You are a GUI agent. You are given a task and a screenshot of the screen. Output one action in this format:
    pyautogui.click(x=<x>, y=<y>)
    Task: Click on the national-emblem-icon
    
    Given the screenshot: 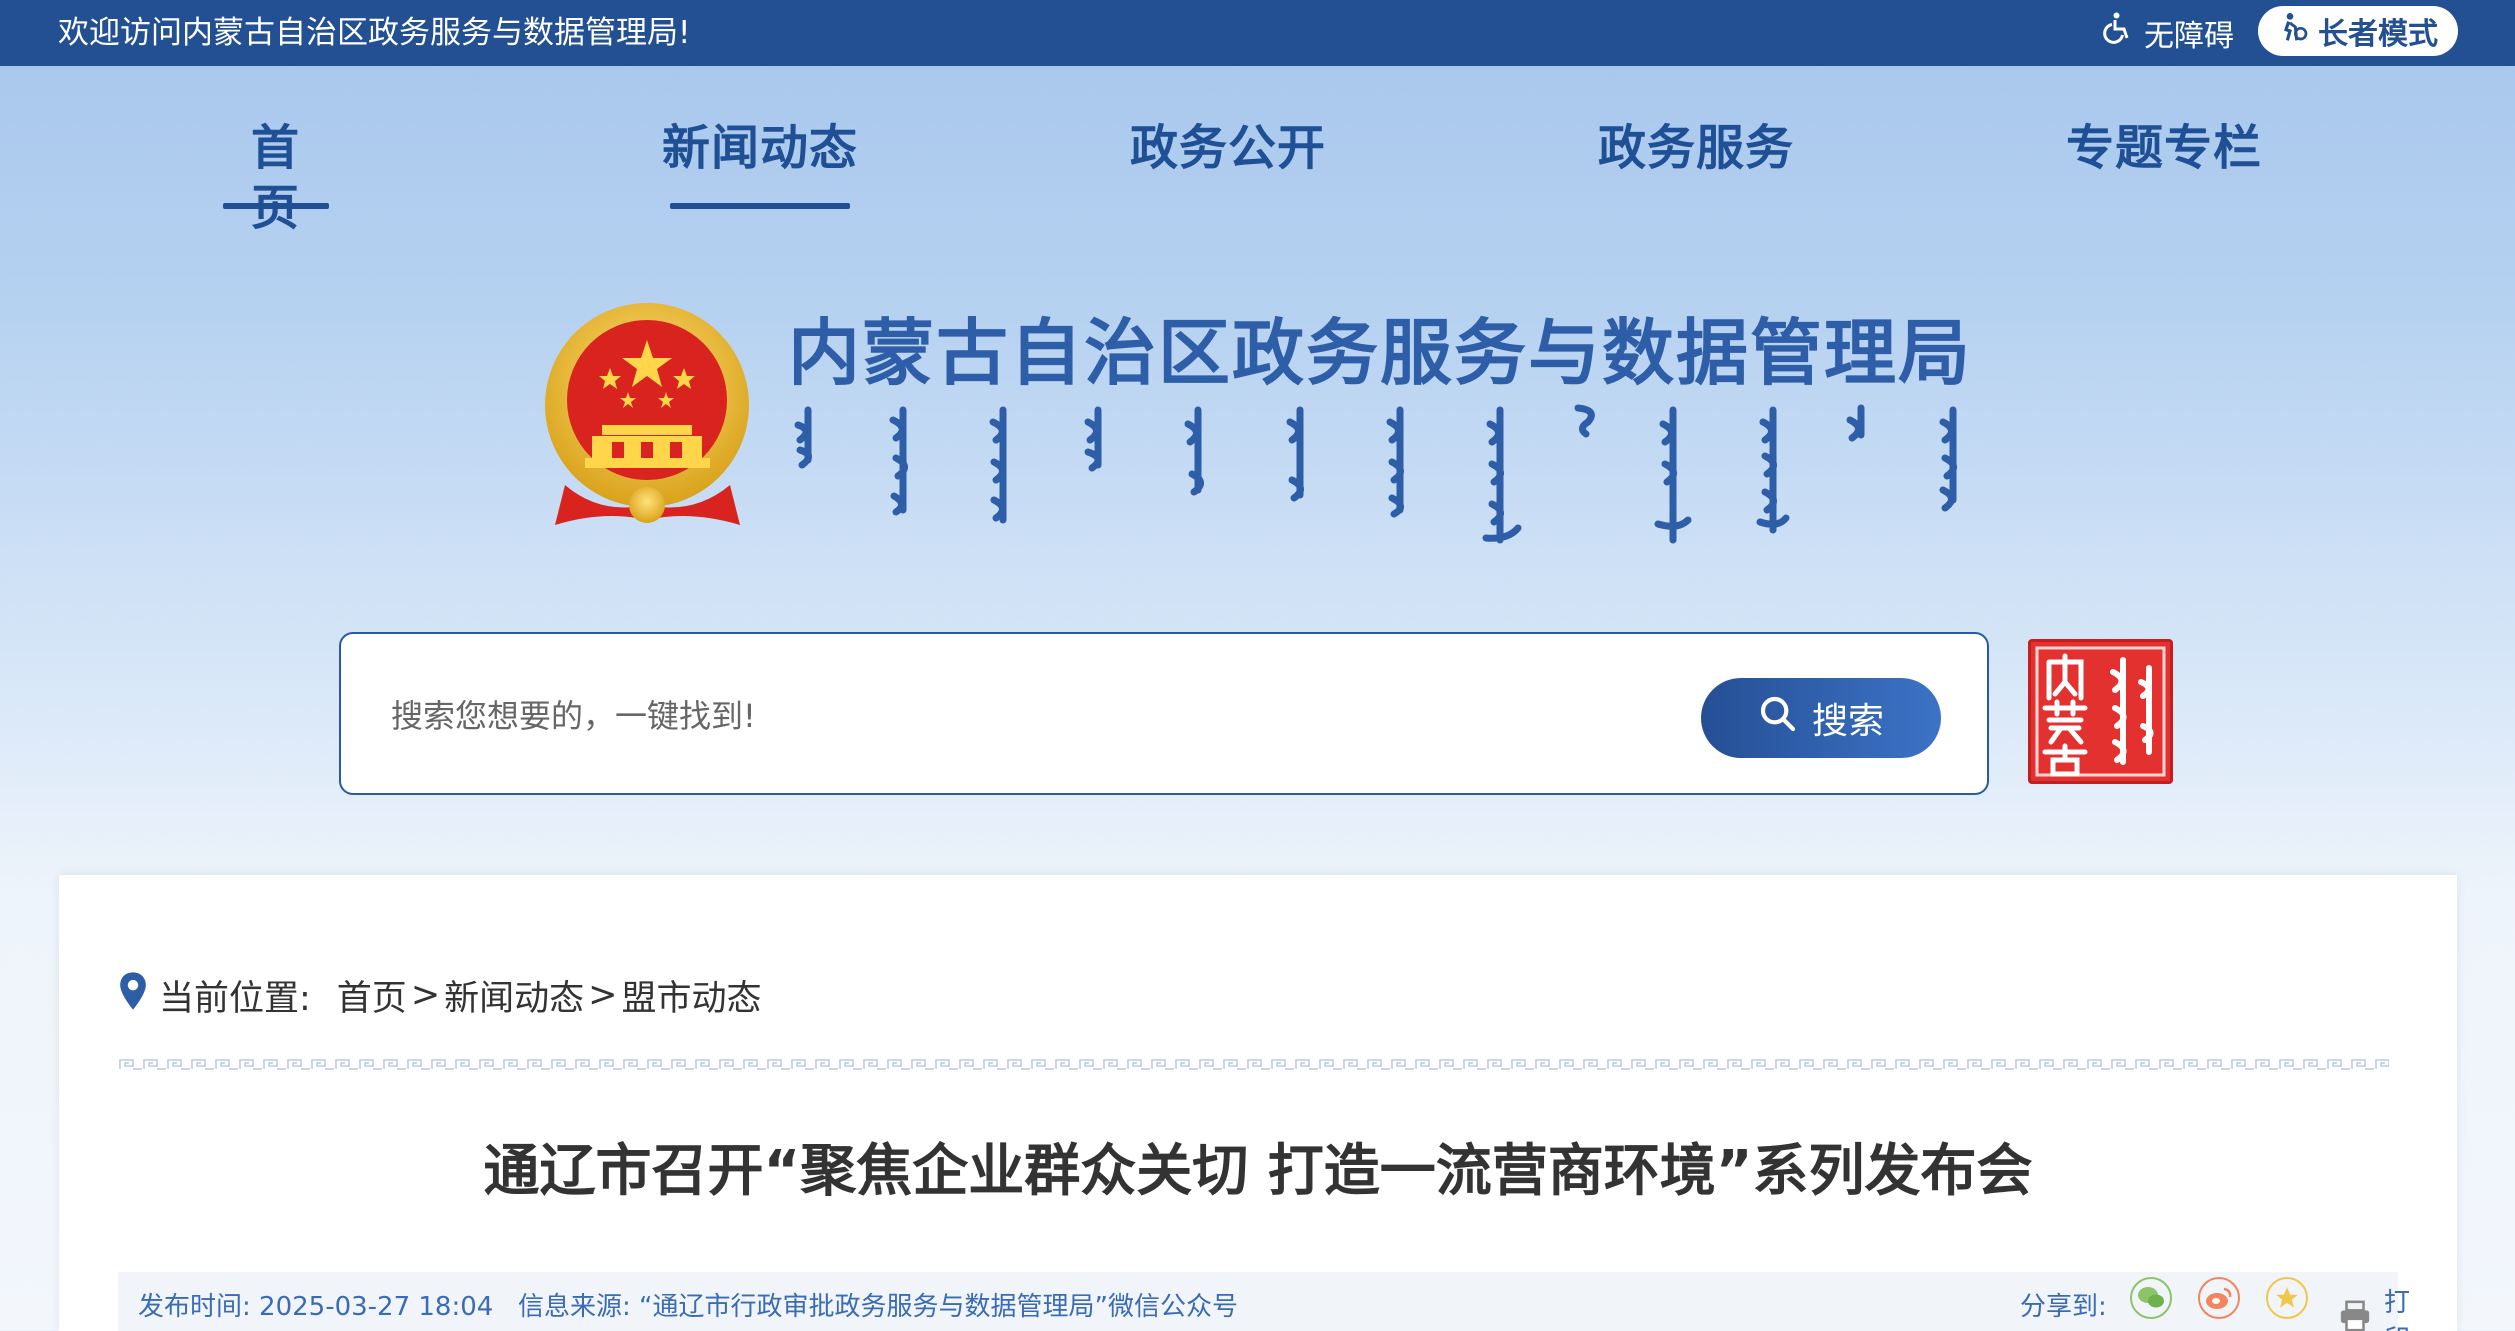 What is the action you would take?
    pyautogui.click(x=647, y=417)
    